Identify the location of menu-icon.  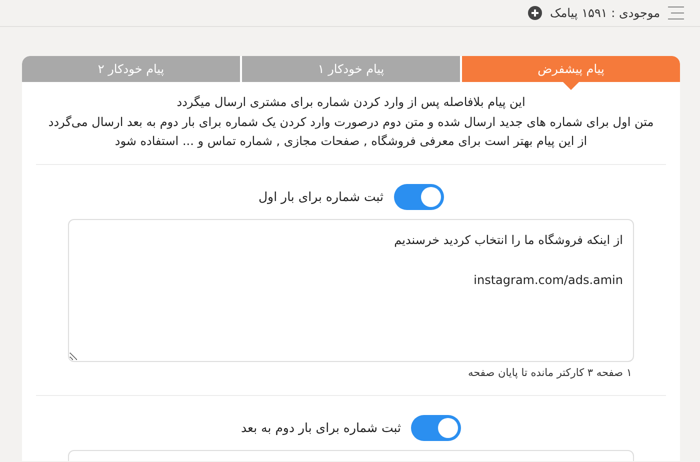
(676, 13).